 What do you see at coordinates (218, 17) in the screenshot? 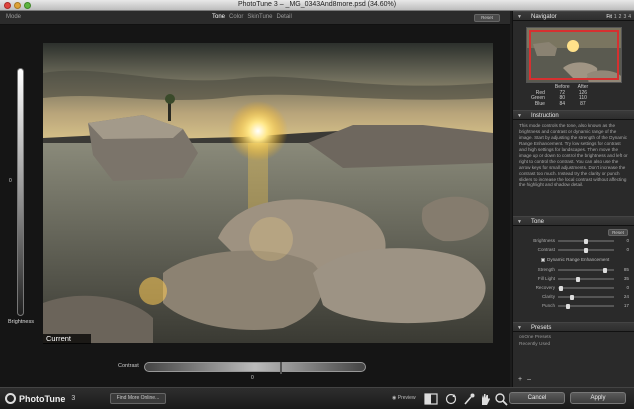
I see `tab-tone: Tone` at bounding box center [218, 17].